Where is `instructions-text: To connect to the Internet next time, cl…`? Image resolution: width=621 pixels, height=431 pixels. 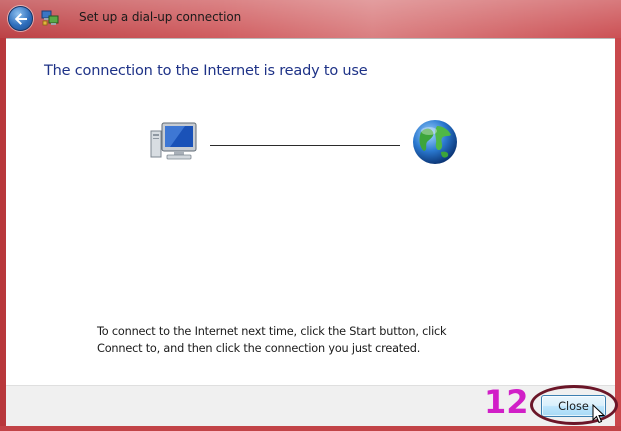 instructions-text: To connect to the Internet next time, cl… is located at coordinates (277, 340).